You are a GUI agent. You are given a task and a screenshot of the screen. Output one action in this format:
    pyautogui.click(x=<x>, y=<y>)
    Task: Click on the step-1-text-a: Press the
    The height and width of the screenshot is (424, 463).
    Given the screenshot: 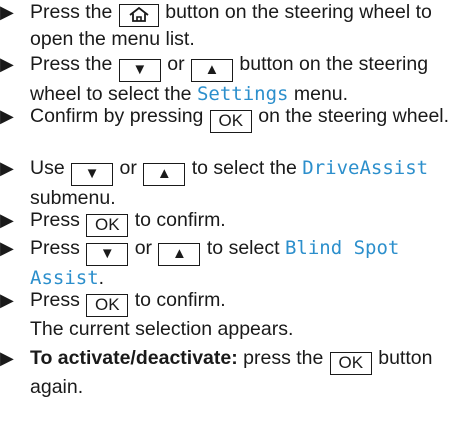 What is the action you would take?
    pyautogui.click(x=71, y=12)
    